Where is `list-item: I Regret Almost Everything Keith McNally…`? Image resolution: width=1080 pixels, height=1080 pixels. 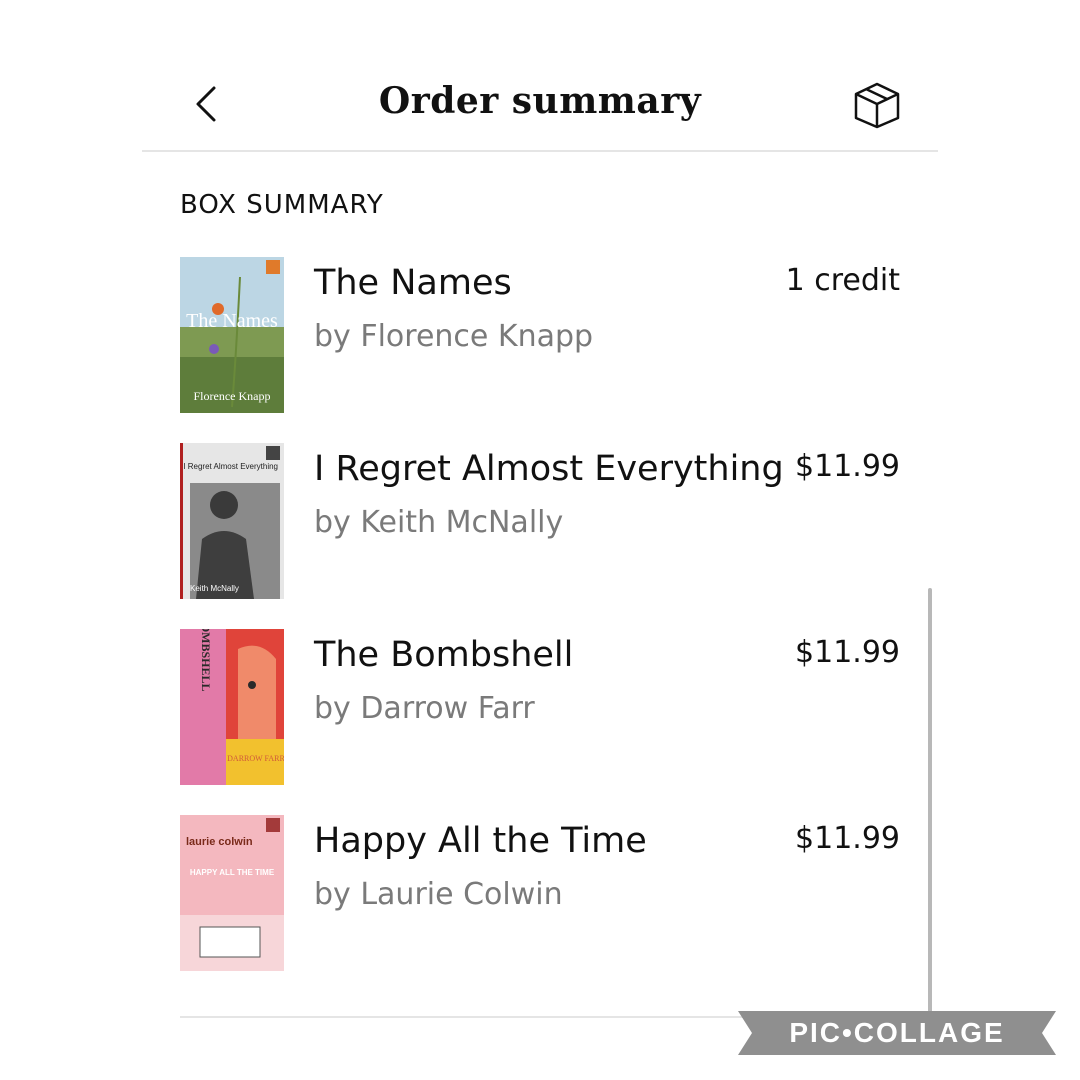
list-item: I Regret Almost Everything Keith McNally… is located at coordinates (540, 521).